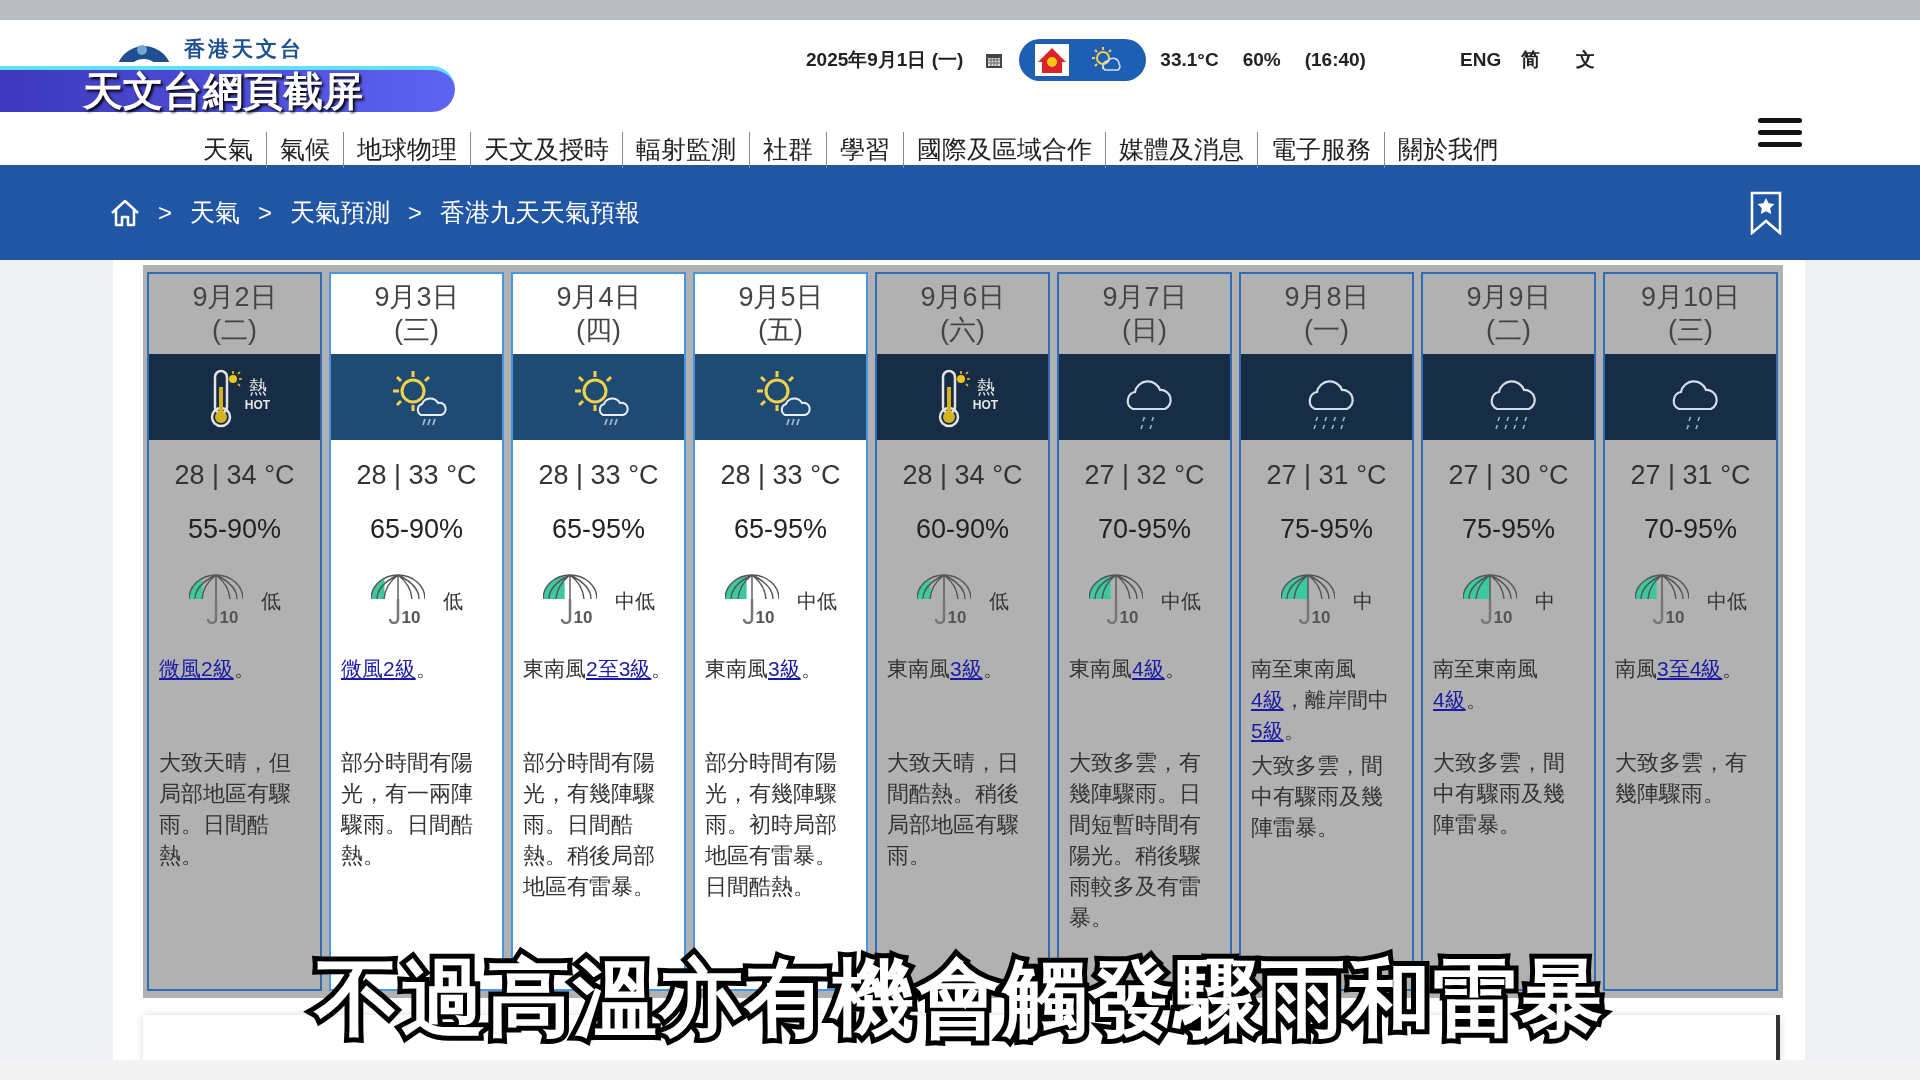  What do you see at coordinates (1690, 668) in the screenshot?
I see `wind-link: 3至4級` at bounding box center [1690, 668].